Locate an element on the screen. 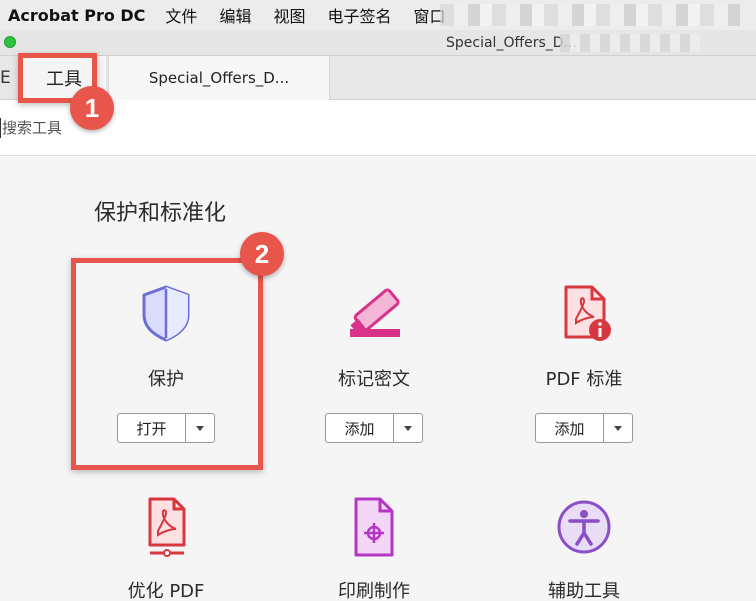 The image size is (756, 601). tool-accessibility-label: 辅助工具 is located at coordinates (584, 591).